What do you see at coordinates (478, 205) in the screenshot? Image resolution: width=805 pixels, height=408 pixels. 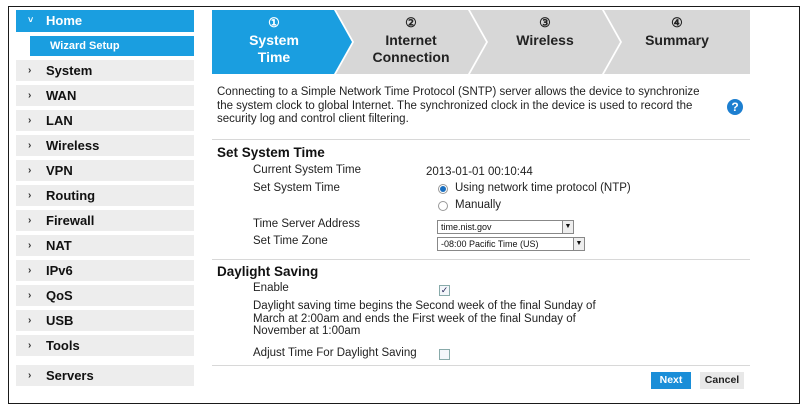 I see `radio-manual-label: Manually` at bounding box center [478, 205].